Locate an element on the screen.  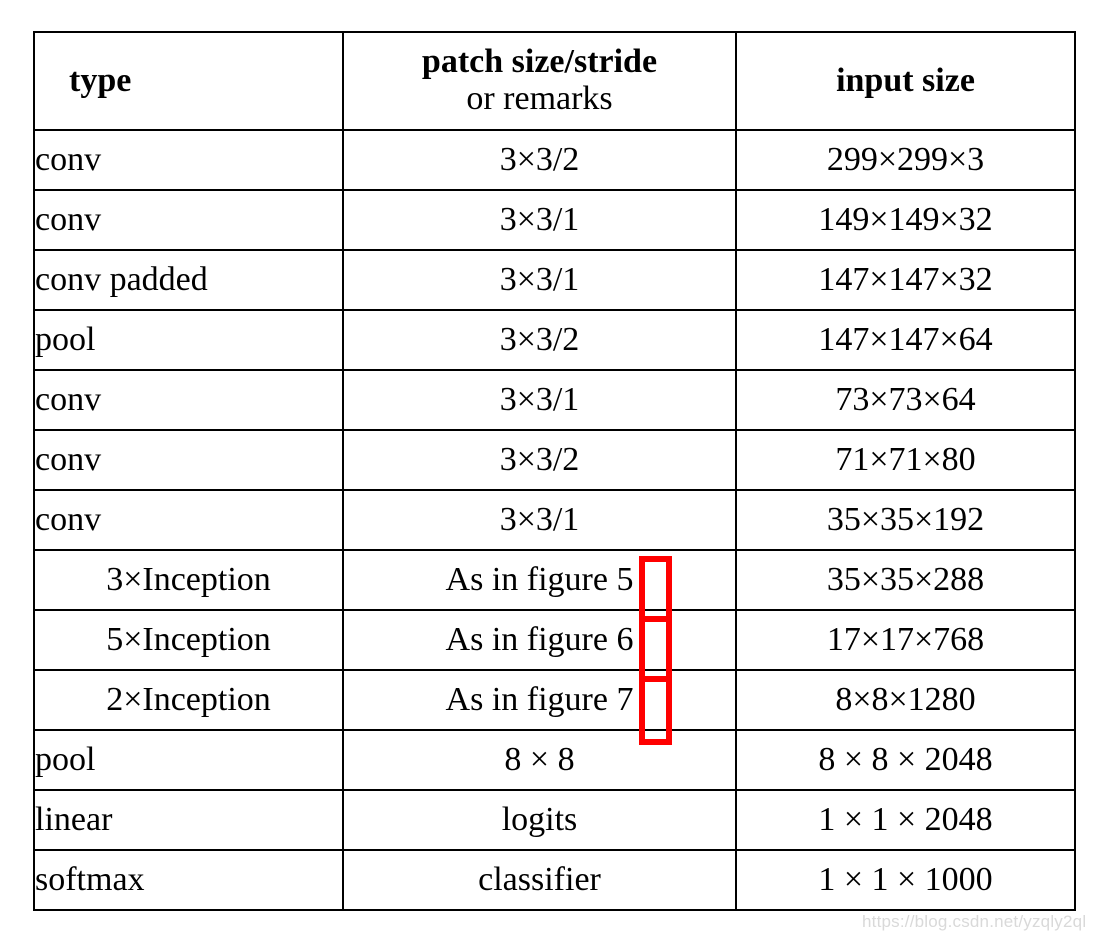
cell-patch: 8 × 8 is located at coordinates (539, 760).